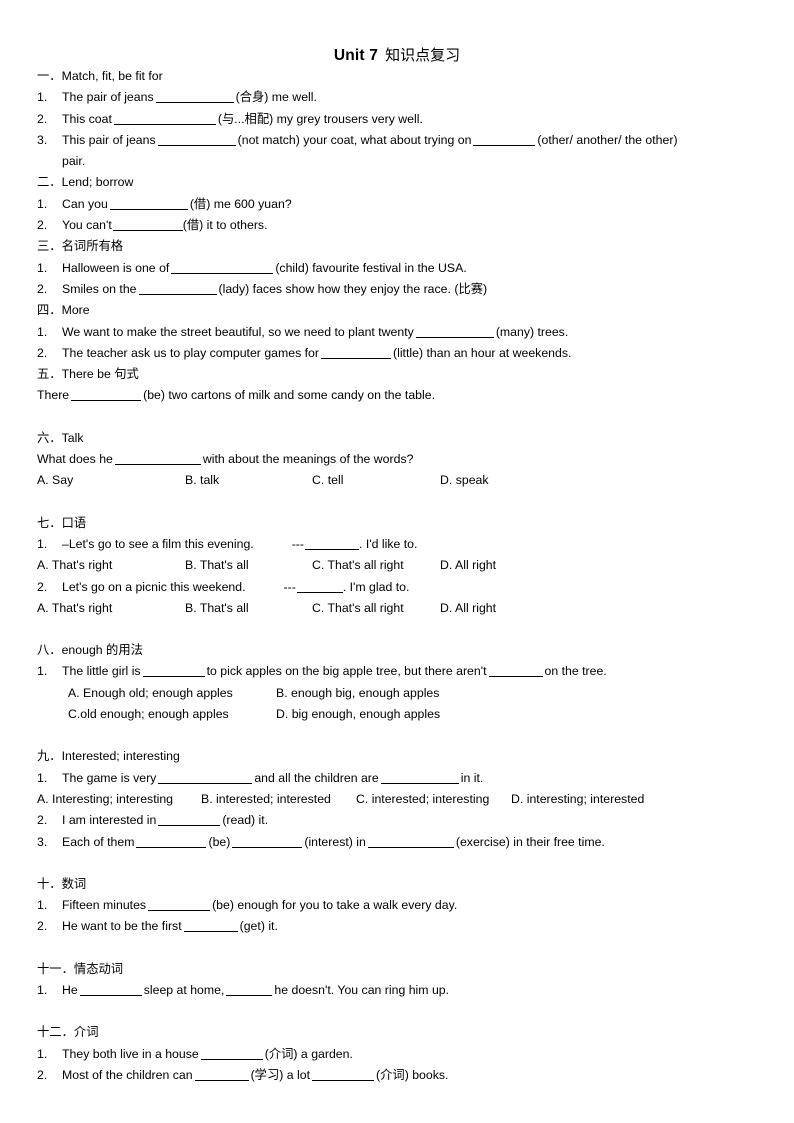 Image resolution: width=794 pixels, height=1123 pixels. I want to click on question-text: Let's go on a picnic this weekend., so click(154, 586).